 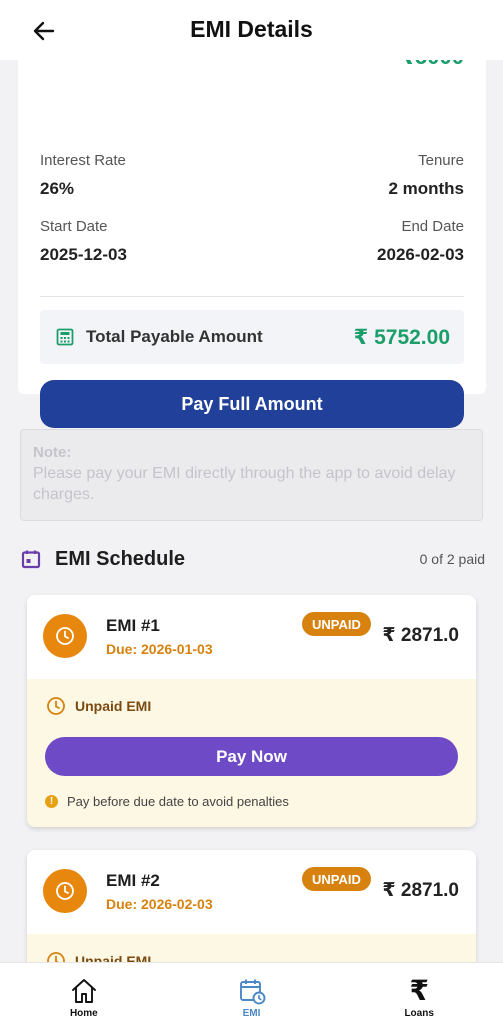 What do you see at coordinates (426, 188) in the screenshot?
I see `tenure-value: 2 months` at bounding box center [426, 188].